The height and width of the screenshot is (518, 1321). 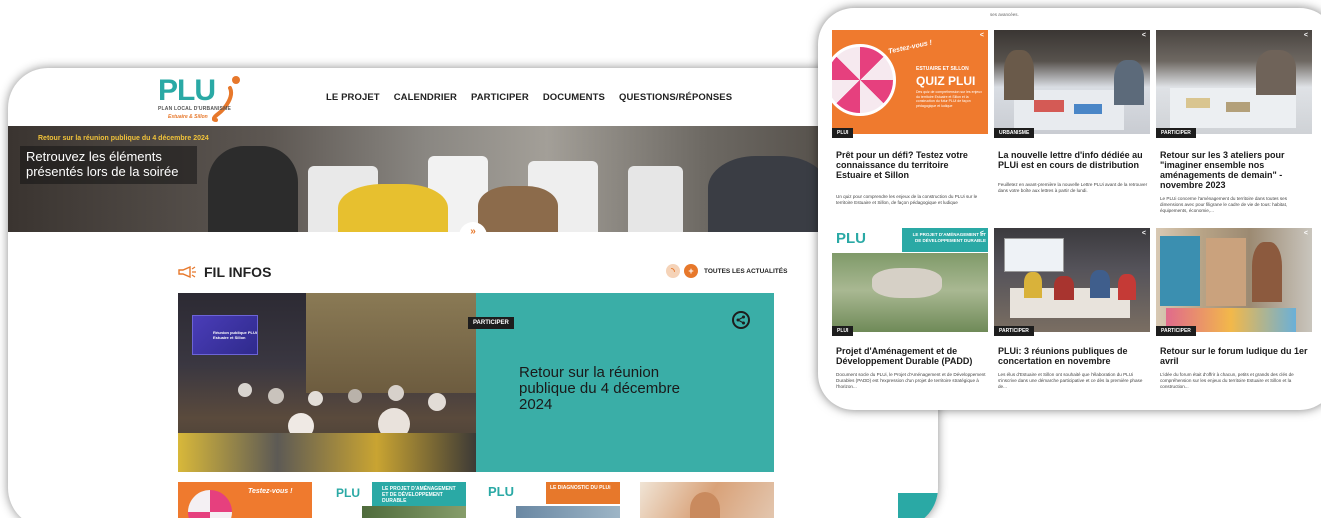 I want to click on nav-item-le-projet: LE PROJET, so click(x=353, y=97).